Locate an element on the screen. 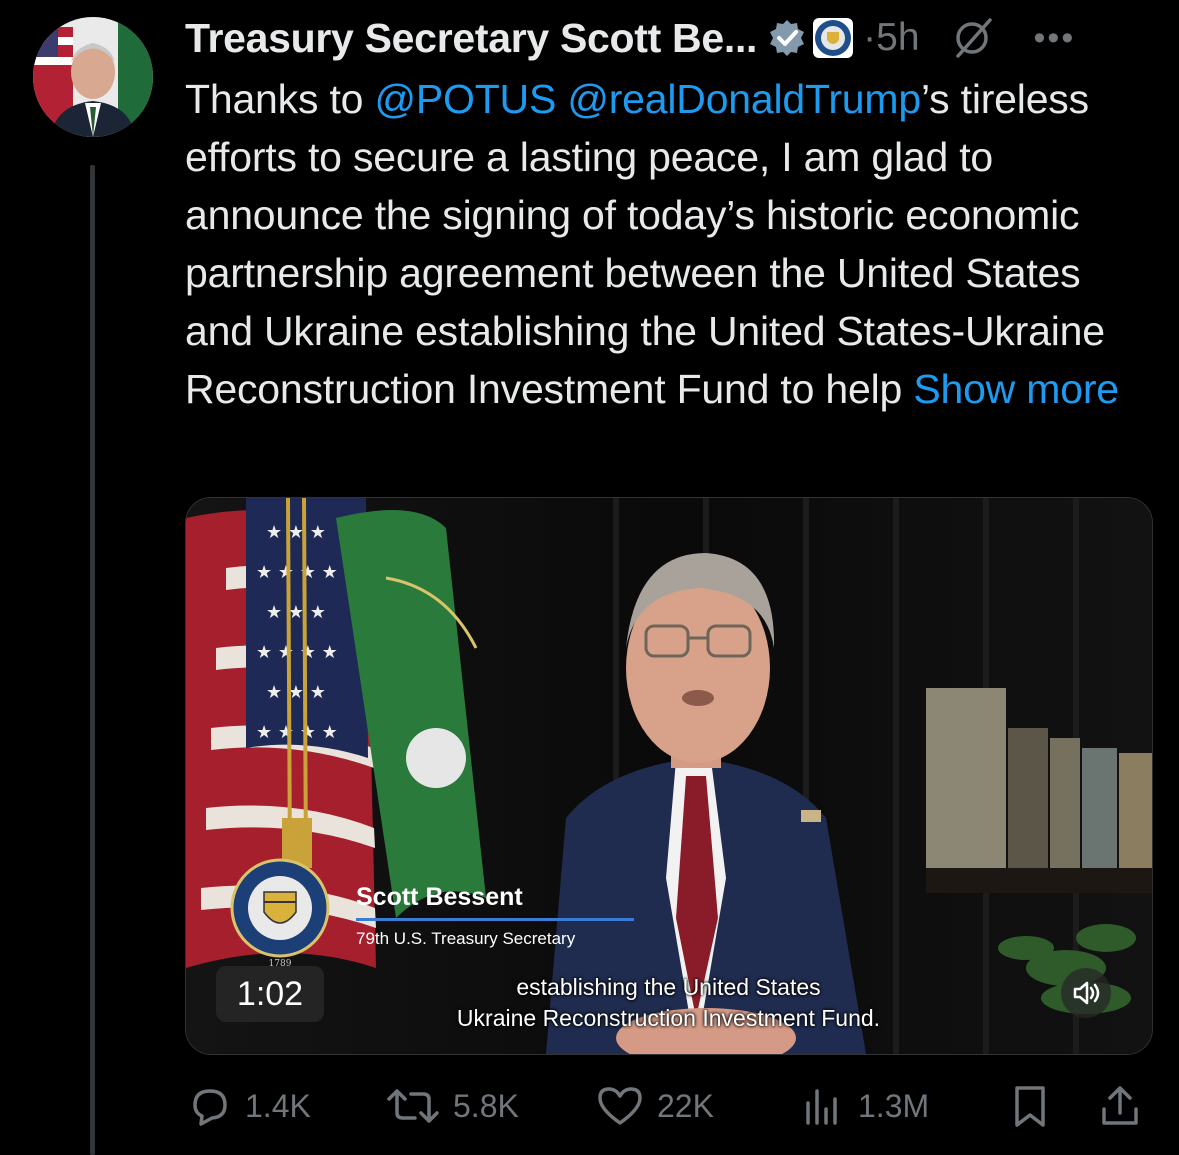  heart-icon is located at coordinates (620, 1106).